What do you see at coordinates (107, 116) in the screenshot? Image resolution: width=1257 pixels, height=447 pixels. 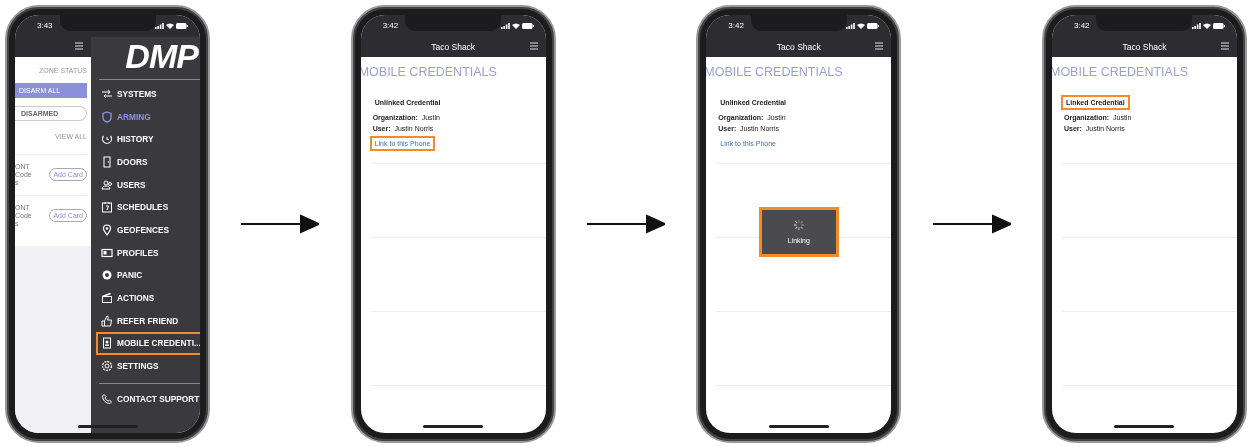 I see `shield-icon` at bounding box center [107, 116].